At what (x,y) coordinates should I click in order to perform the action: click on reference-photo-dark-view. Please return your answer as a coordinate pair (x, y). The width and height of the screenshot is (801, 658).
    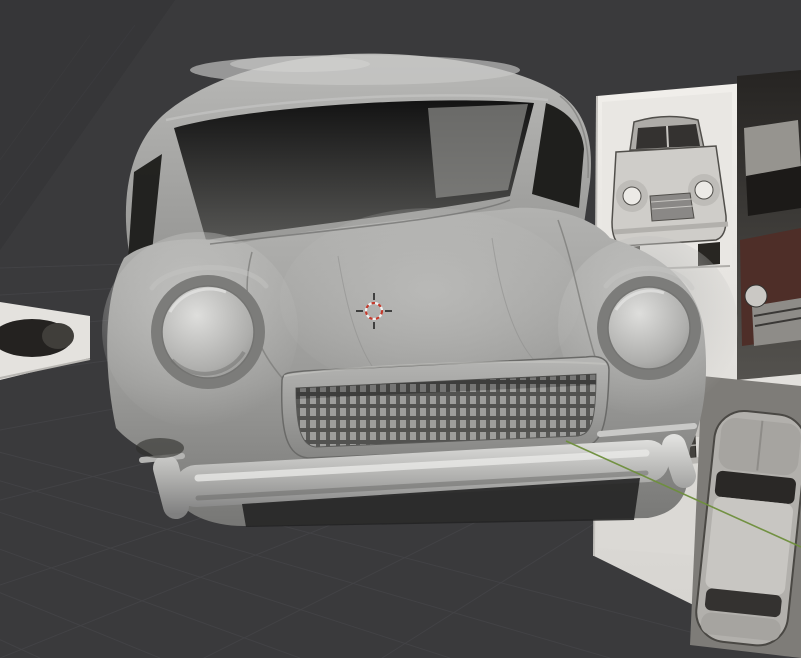
    Looking at the image, I should click on (769, 225).